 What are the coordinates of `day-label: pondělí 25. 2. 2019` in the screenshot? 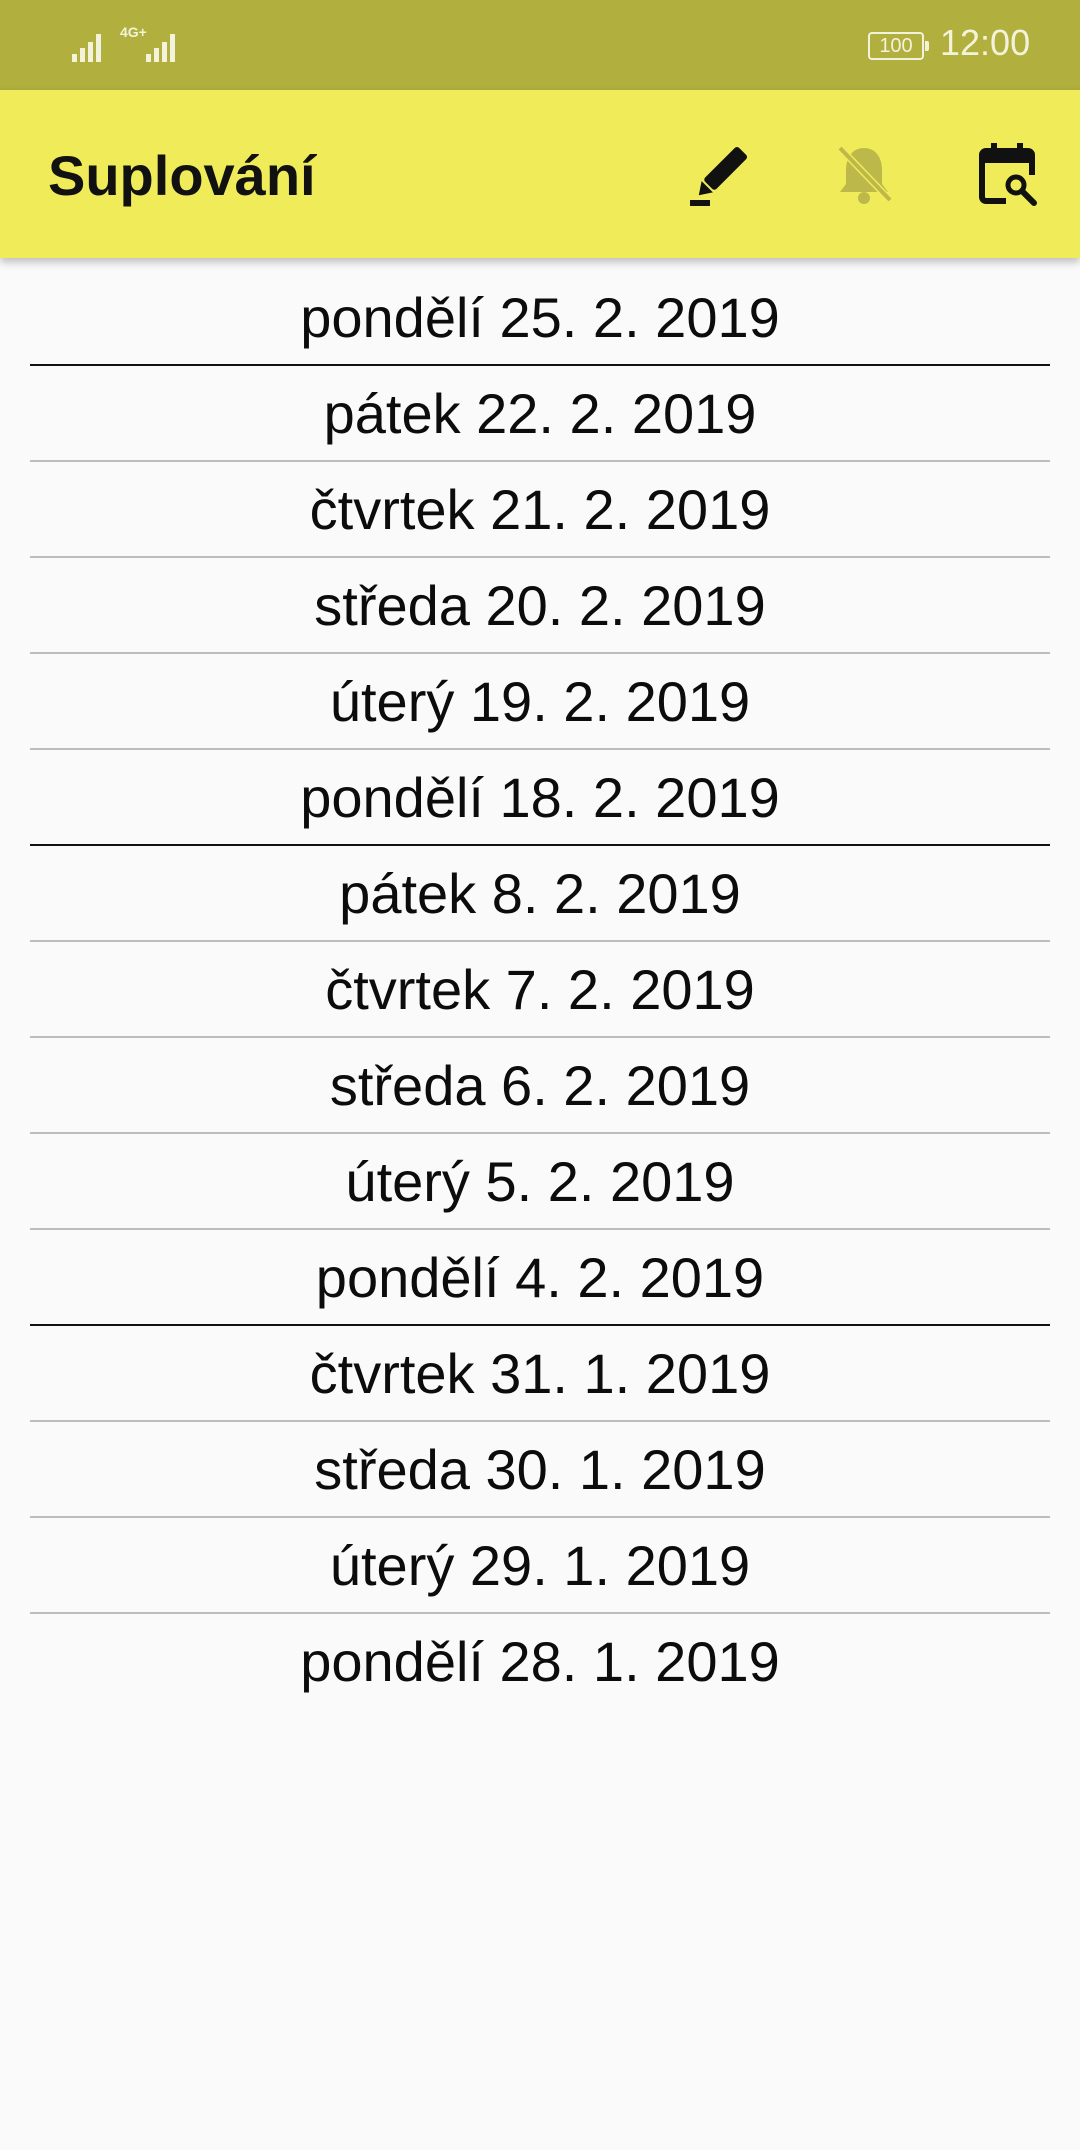 It's located at (540, 317).